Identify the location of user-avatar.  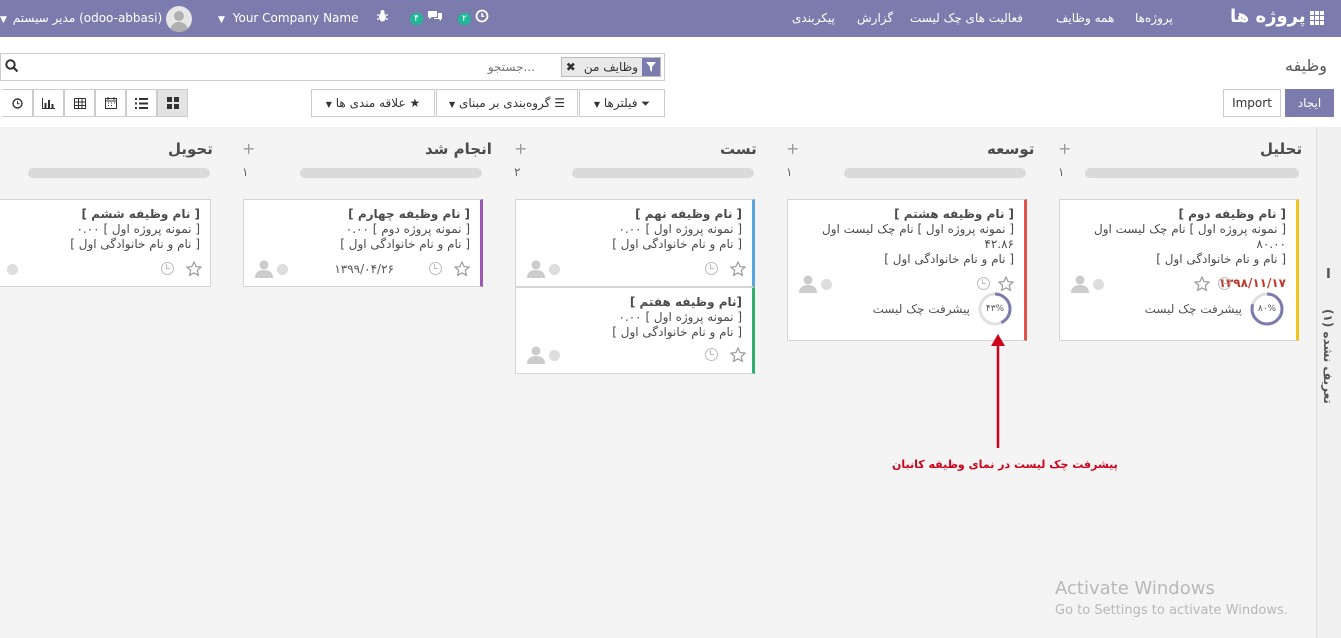
(179, 19).